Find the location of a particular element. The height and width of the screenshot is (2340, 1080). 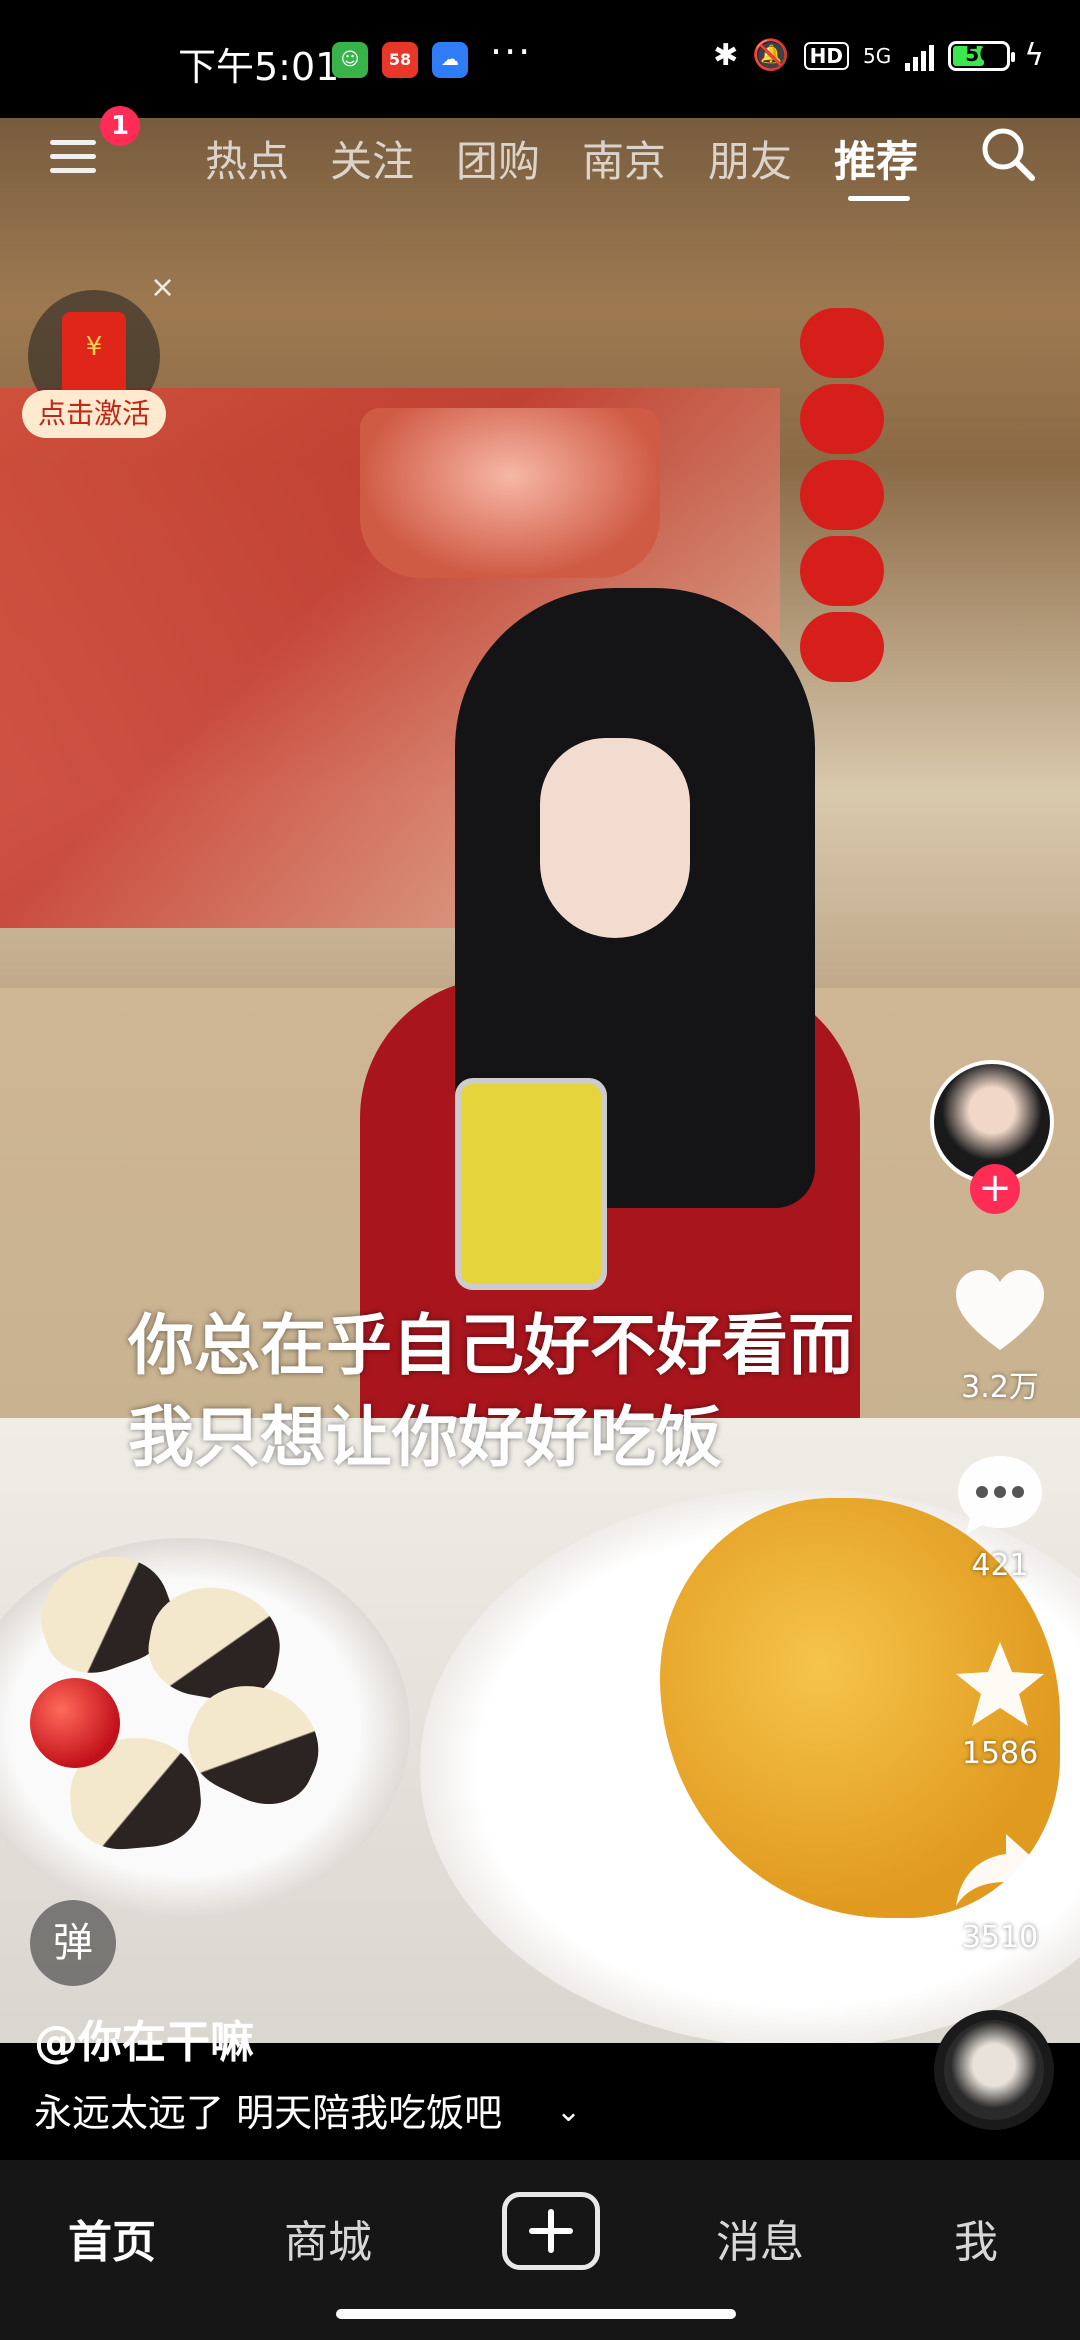

status-time: 下午5:01 is located at coordinates (259, 67).